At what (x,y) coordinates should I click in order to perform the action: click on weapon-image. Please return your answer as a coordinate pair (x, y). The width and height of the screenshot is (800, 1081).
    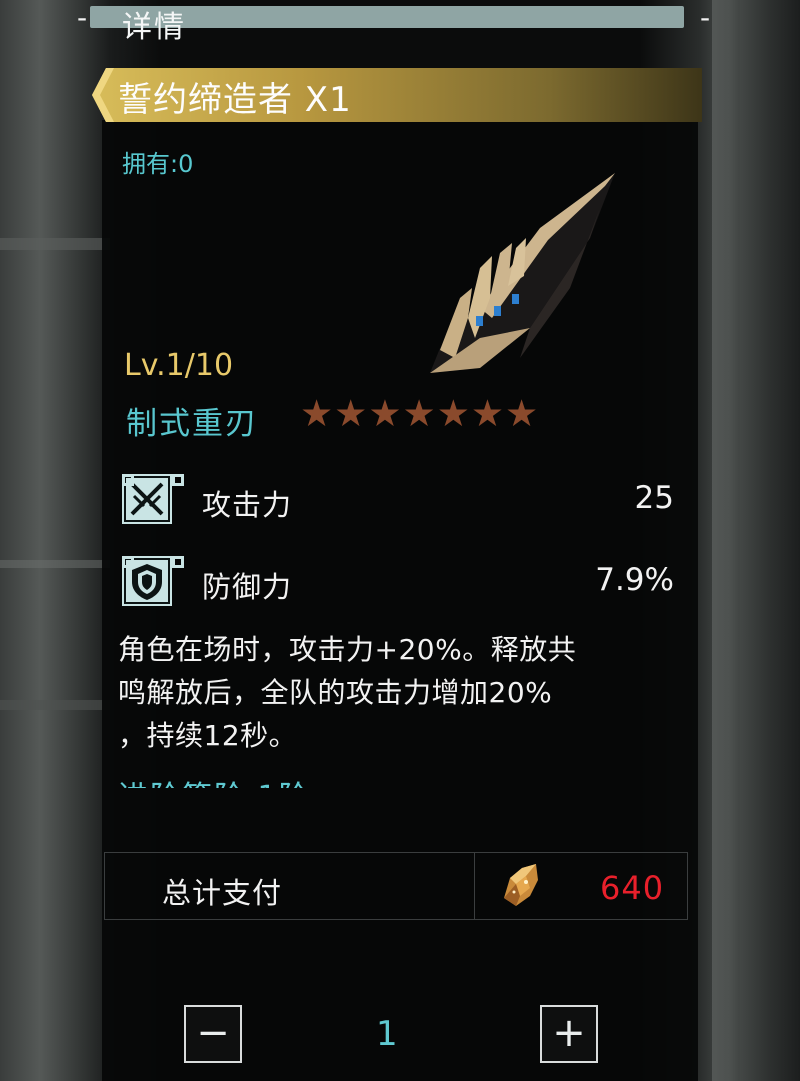
    Looking at the image, I should click on (522, 273).